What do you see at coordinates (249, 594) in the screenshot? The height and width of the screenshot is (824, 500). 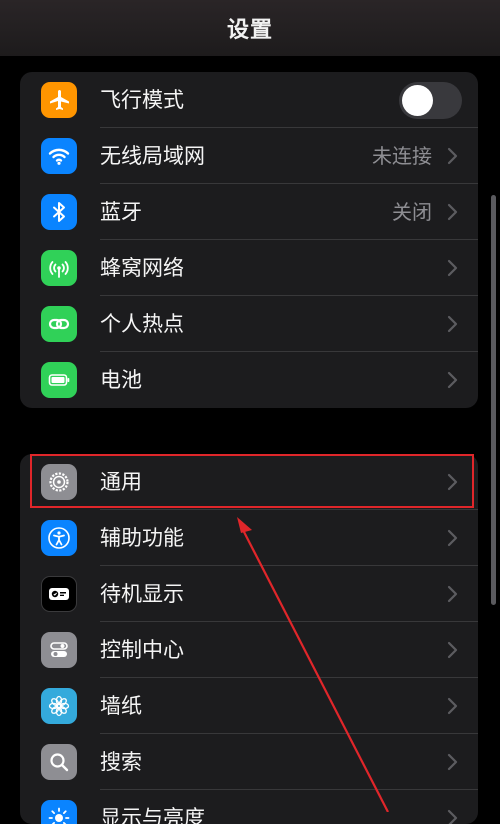 I see `settings-row-standby: 待机显示` at bounding box center [249, 594].